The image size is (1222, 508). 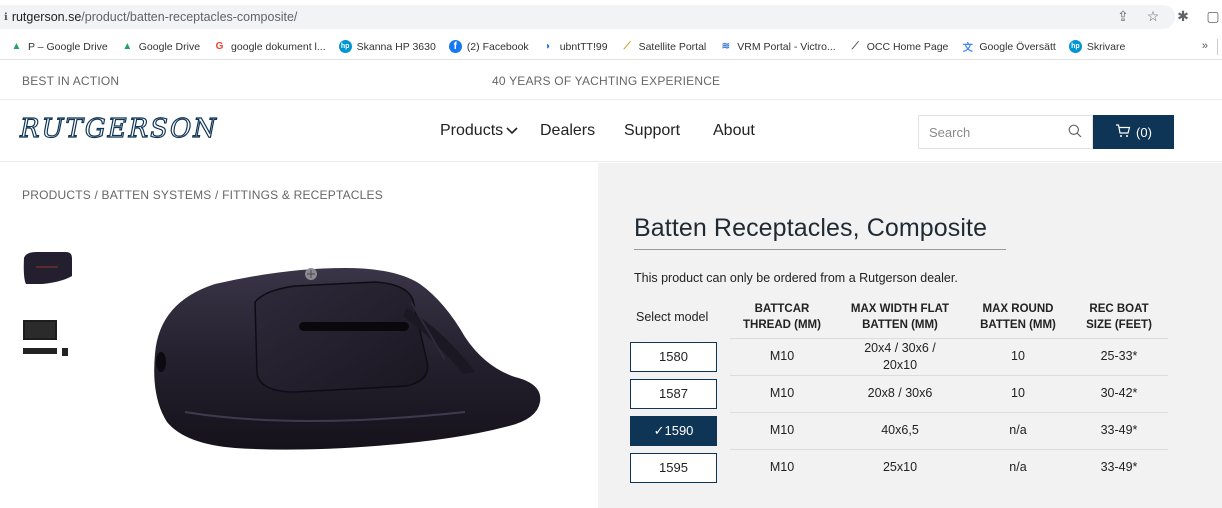 I want to click on flat-cell: 20x4 / 30x6 / 20x10, so click(x=900, y=356).